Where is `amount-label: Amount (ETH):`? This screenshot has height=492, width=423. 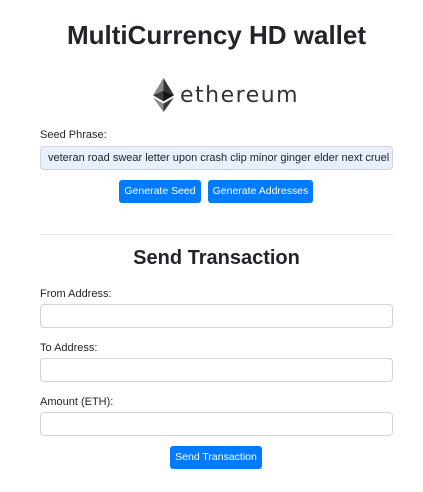 amount-label: Amount (ETH): is located at coordinates (77, 402).